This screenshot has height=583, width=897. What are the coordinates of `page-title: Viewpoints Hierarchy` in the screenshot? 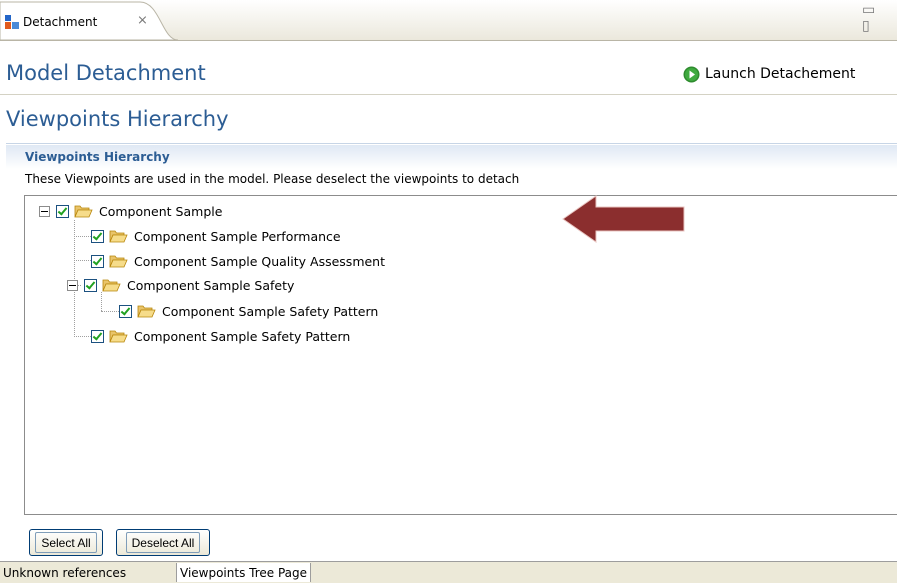 It's located at (117, 119).